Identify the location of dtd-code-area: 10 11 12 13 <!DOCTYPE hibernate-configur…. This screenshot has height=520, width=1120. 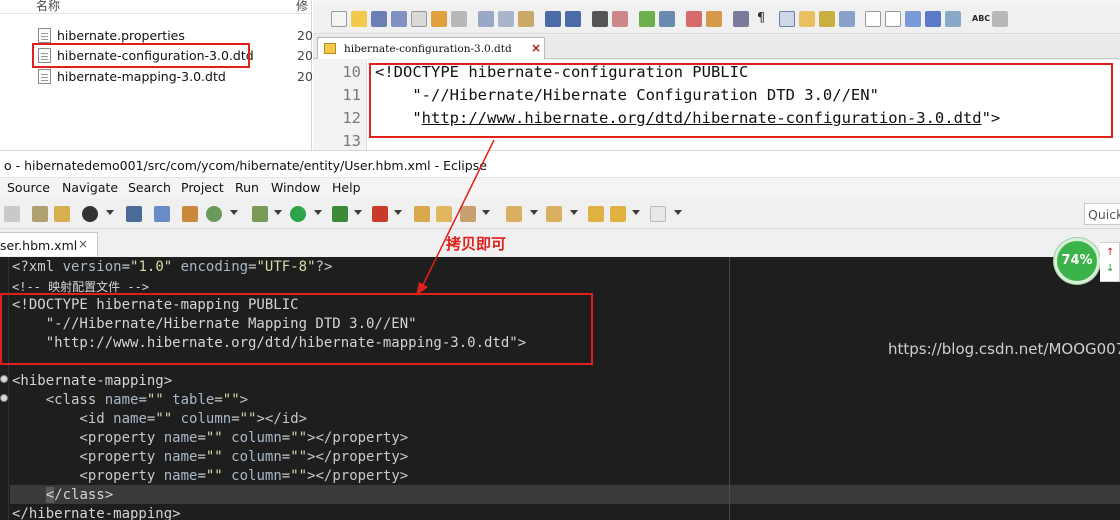
(716, 105).